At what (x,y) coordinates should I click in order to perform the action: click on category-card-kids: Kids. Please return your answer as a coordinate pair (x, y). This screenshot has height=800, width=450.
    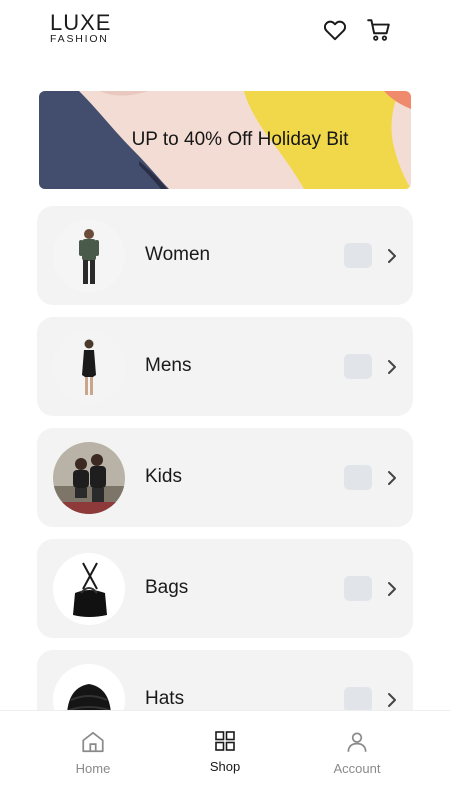
    Looking at the image, I should click on (225, 477).